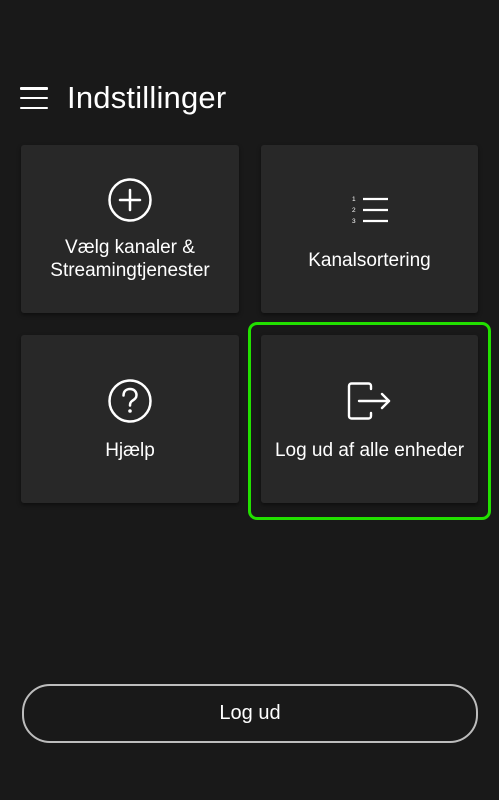 The height and width of the screenshot is (800, 499). I want to click on tile-logout-all-devices: Log ud af alle enheder, so click(369, 419).